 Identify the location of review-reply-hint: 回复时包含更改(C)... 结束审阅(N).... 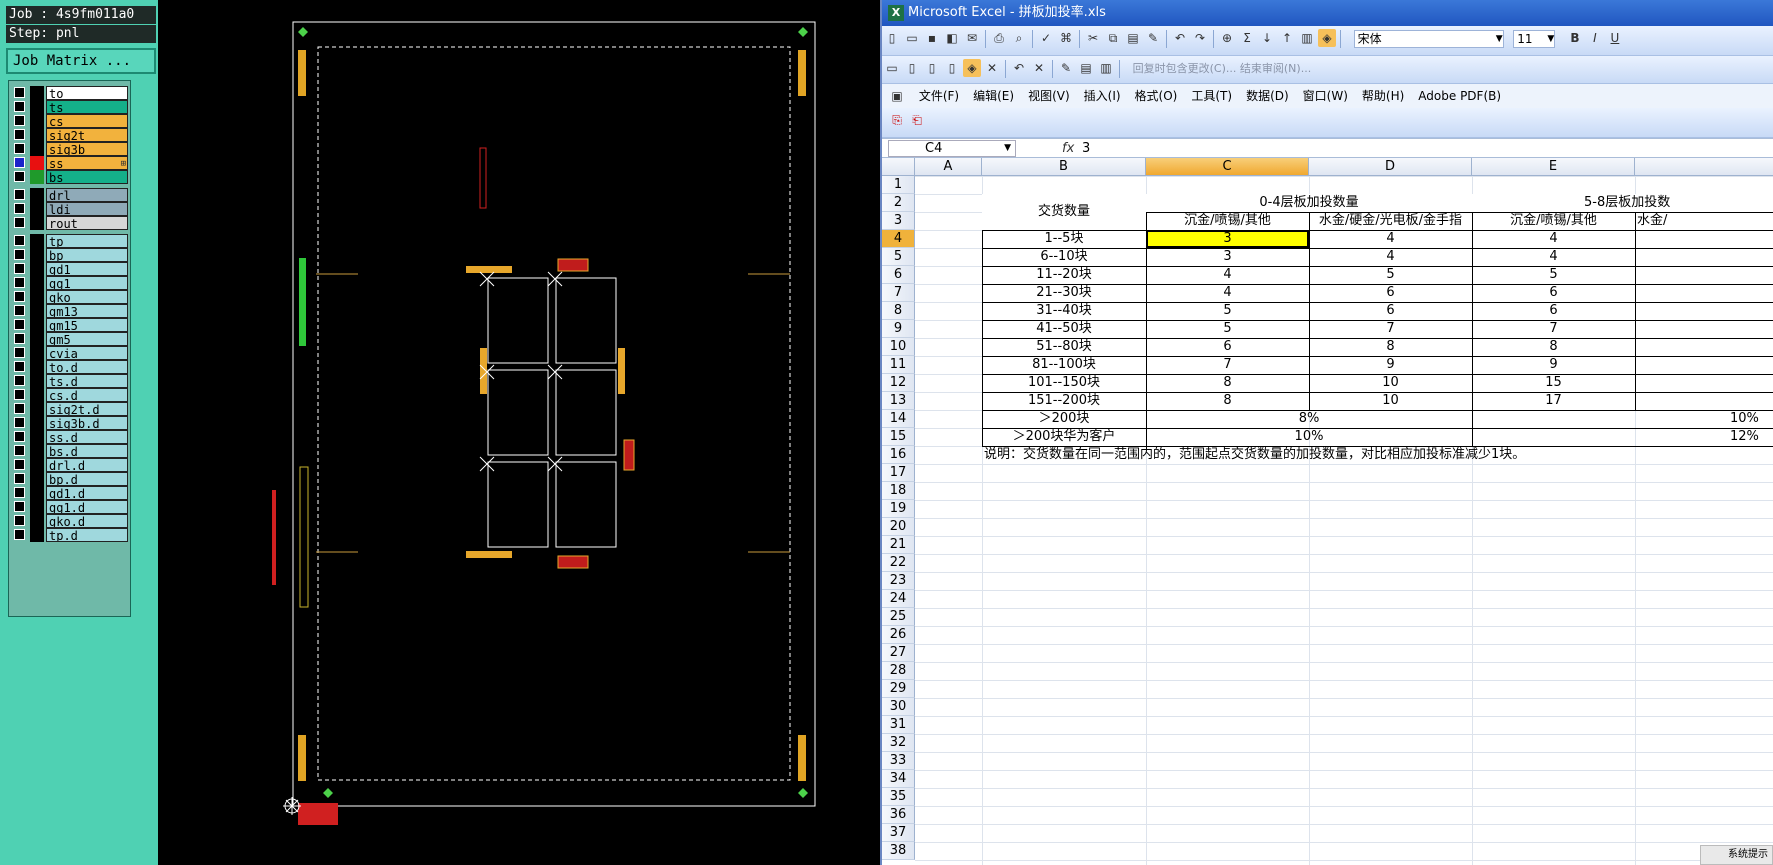
(1222, 69).